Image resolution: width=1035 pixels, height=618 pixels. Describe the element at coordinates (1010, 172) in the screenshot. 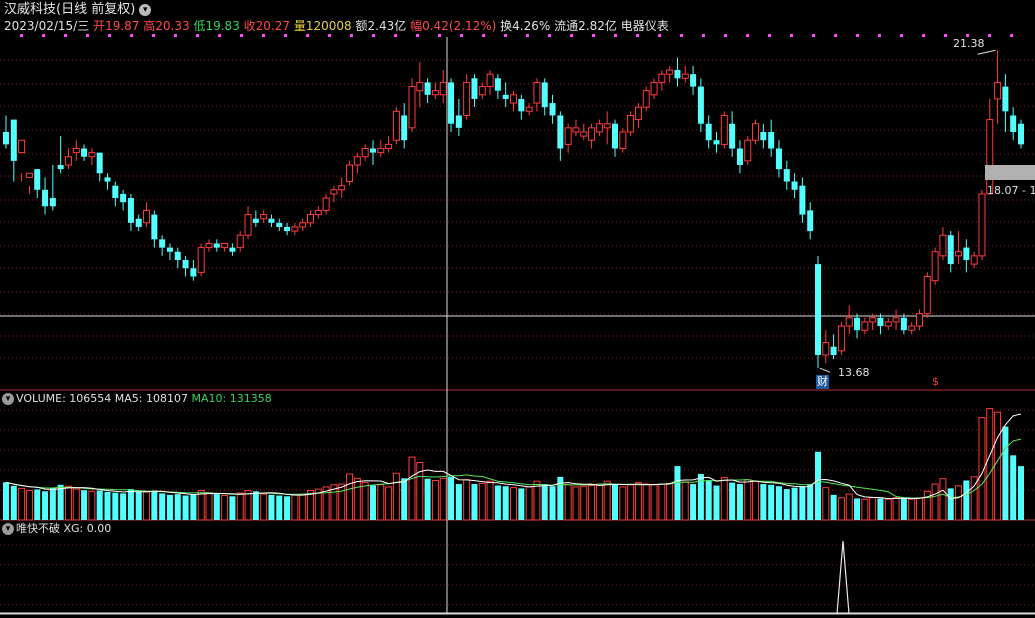

I see `price-range-box` at that location.